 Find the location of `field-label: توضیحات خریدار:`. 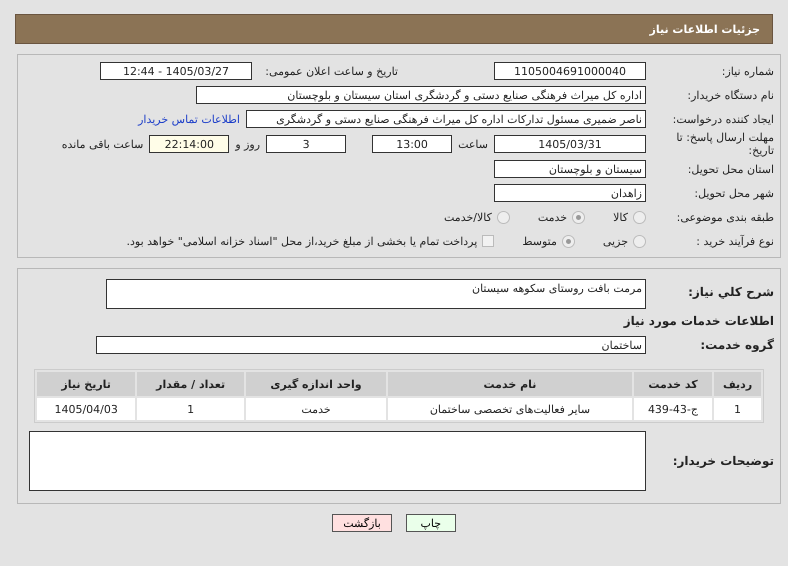

field-label: توضیحات خریدار: is located at coordinates (723, 461).